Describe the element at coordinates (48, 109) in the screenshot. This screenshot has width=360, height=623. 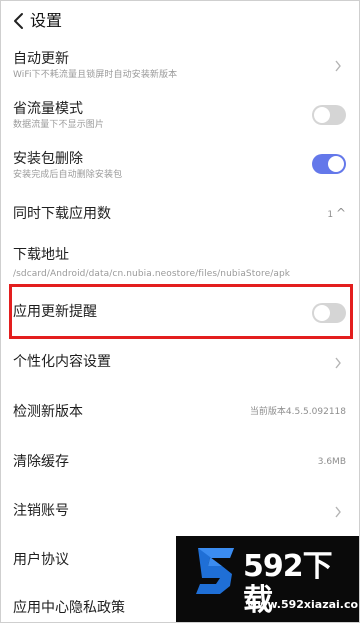
I see `setting-title: 省流量模式` at that location.